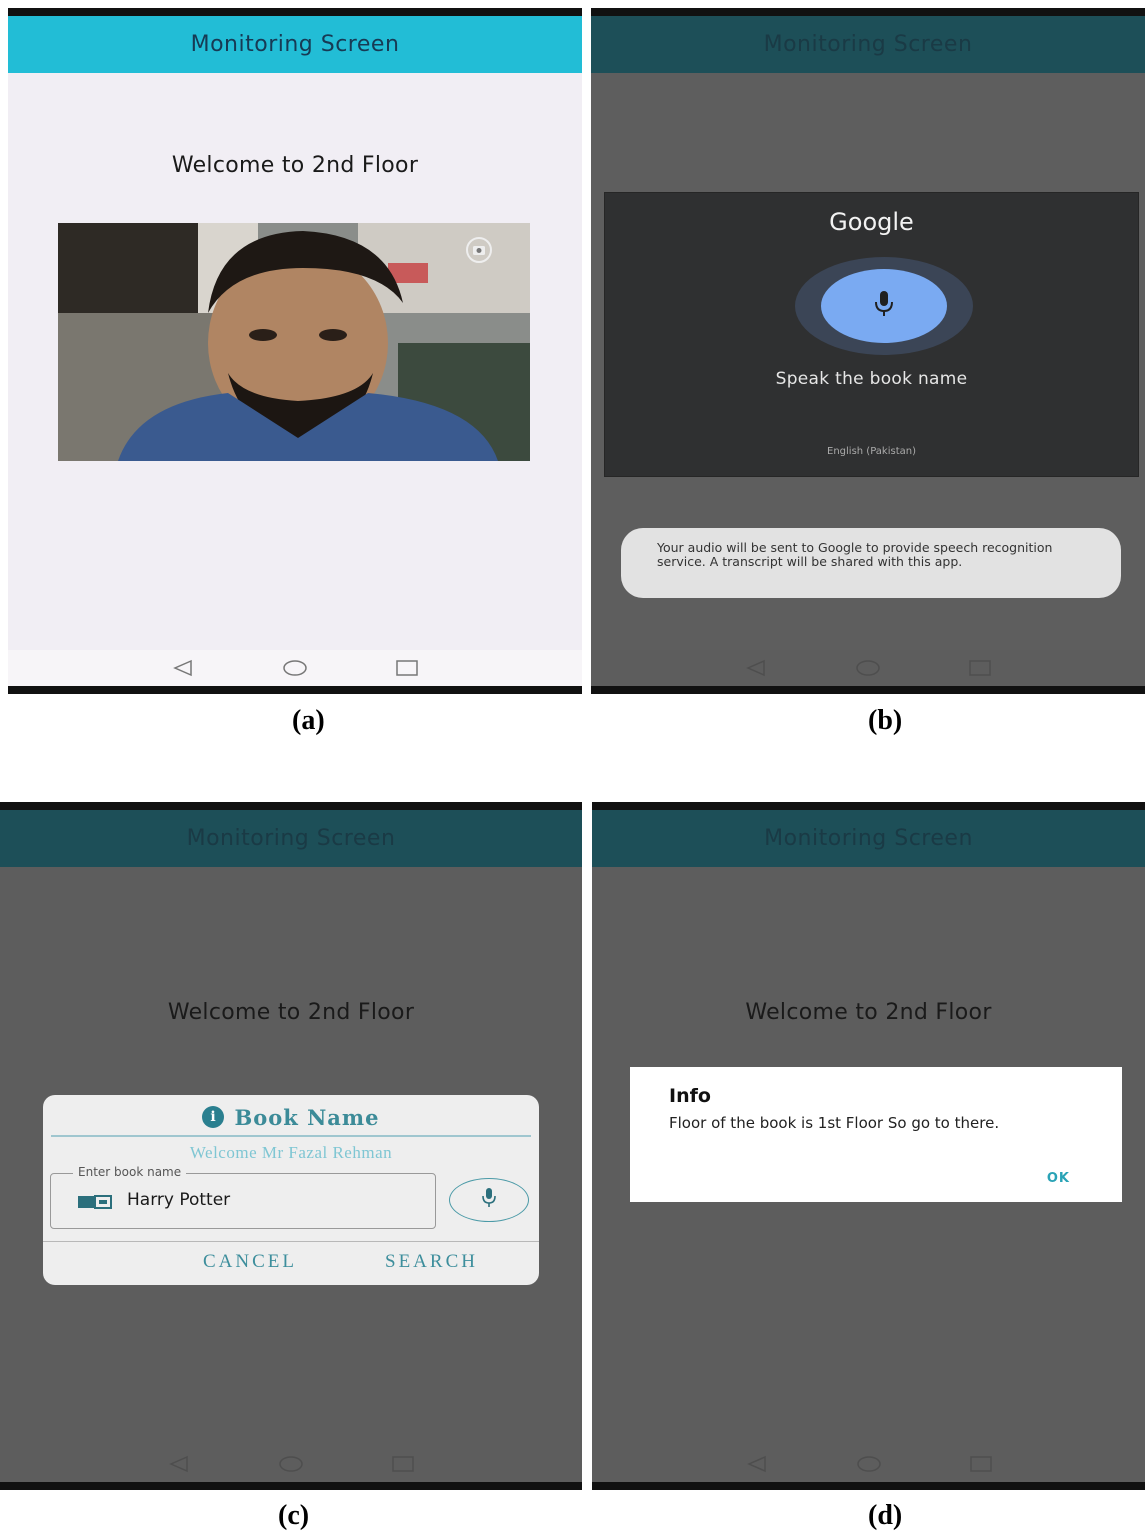 Image resolution: width=1145 pixels, height=1540 pixels. What do you see at coordinates (479, 252) in the screenshot?
I see `camera-switch-icon` at bounding box center [479, 252].